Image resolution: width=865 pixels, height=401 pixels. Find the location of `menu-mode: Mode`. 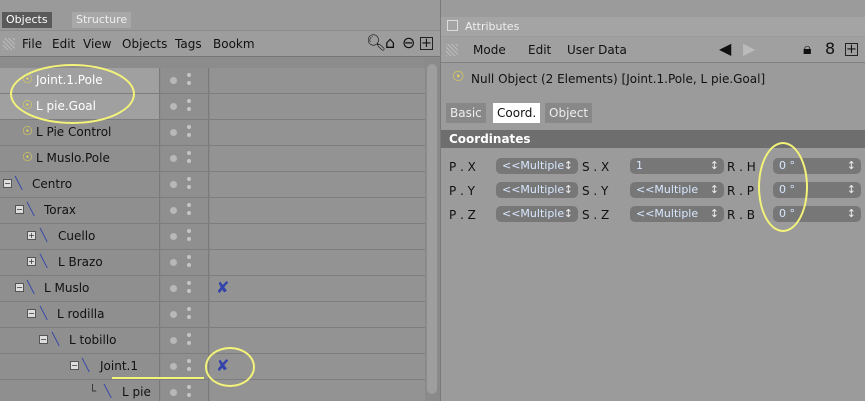

menu-mode: Mode is located at coordinates (489, 50).